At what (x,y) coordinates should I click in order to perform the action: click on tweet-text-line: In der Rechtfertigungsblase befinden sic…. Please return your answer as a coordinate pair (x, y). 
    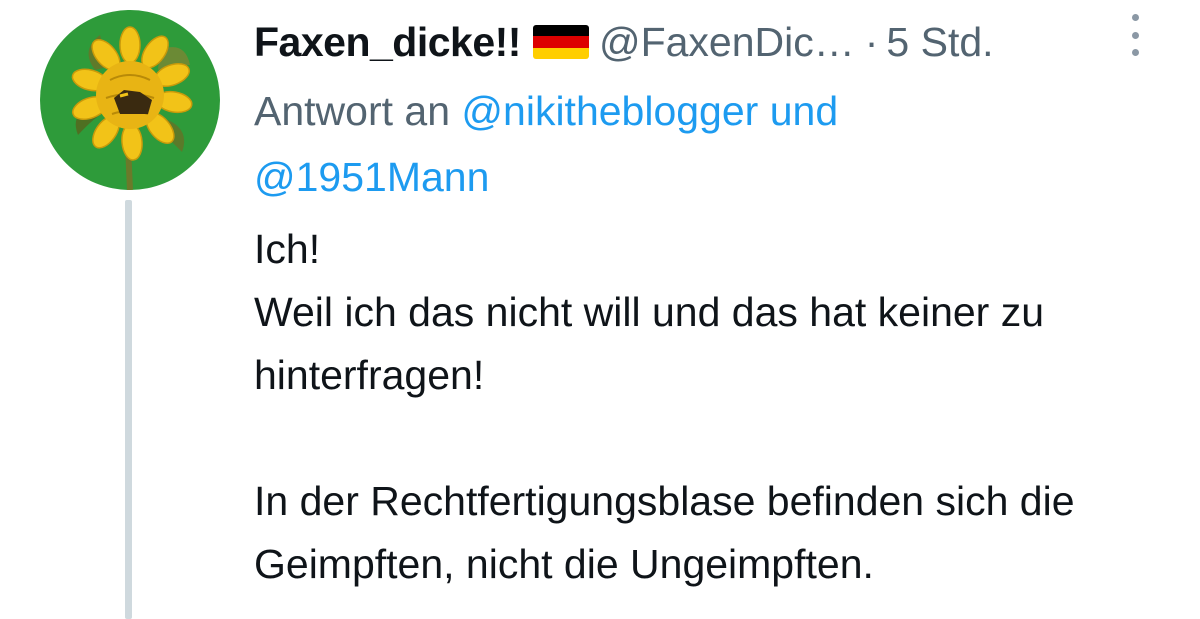
    Looking at the image, I should click on (664, 532).